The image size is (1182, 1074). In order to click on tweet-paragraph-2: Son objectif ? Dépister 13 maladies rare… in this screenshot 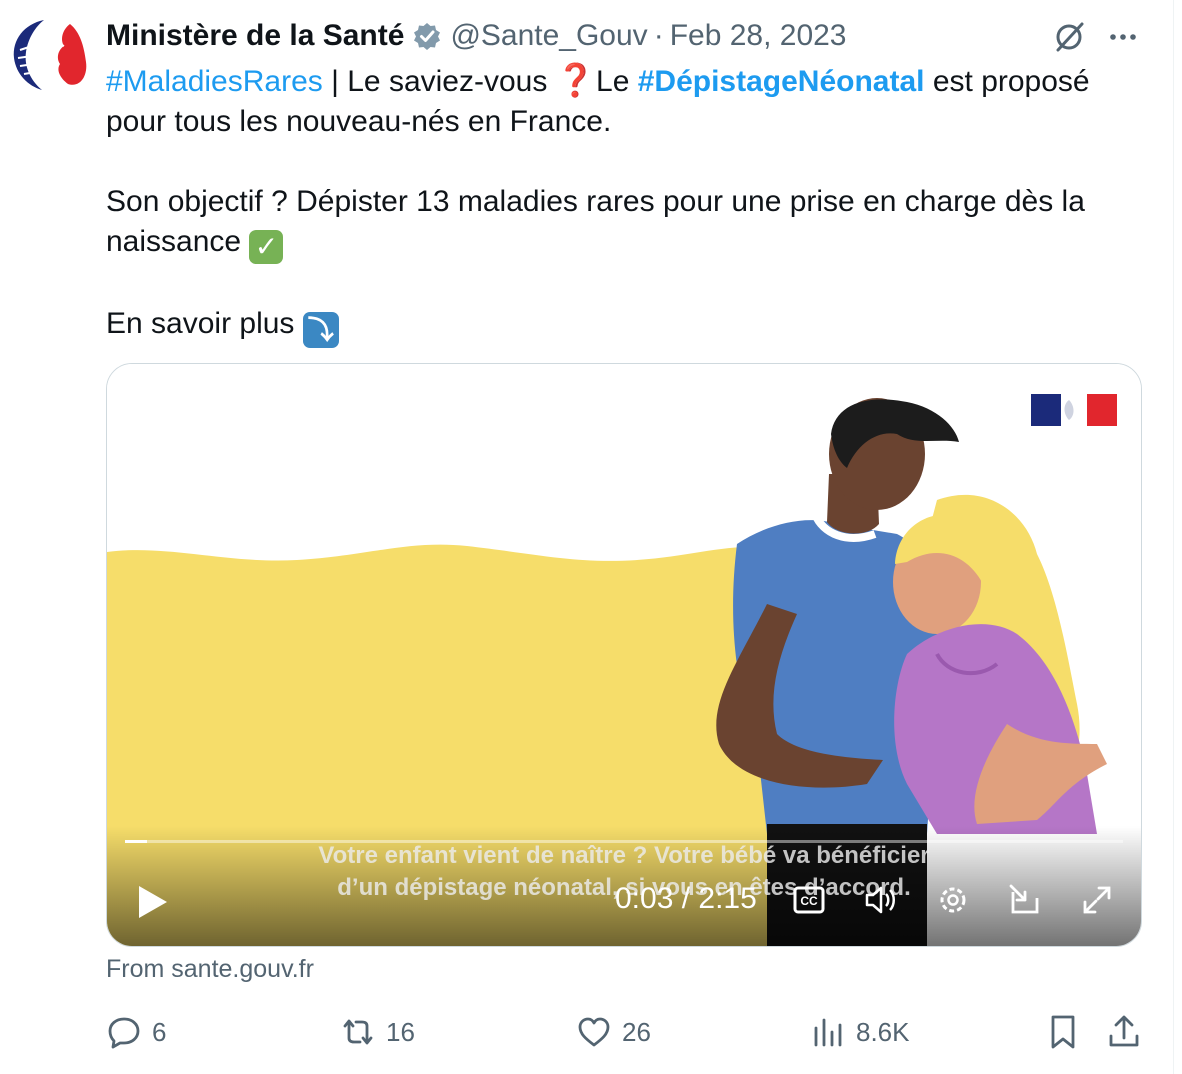, I will do `click(626, 223)`.